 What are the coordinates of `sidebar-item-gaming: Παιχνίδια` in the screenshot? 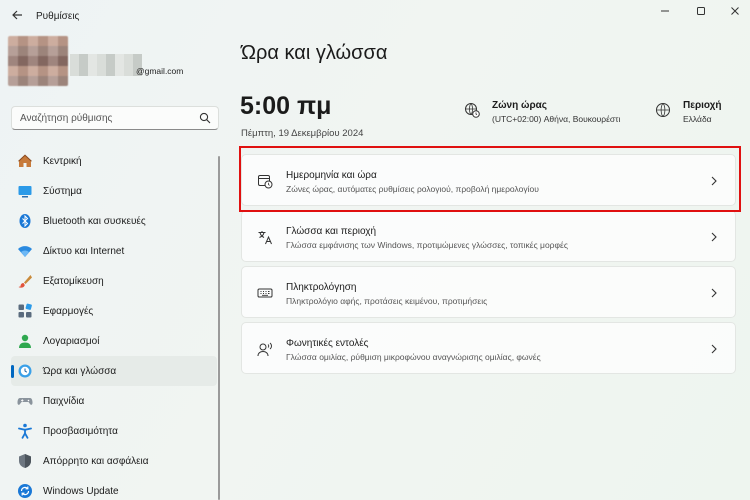 It's located at (114, 401).